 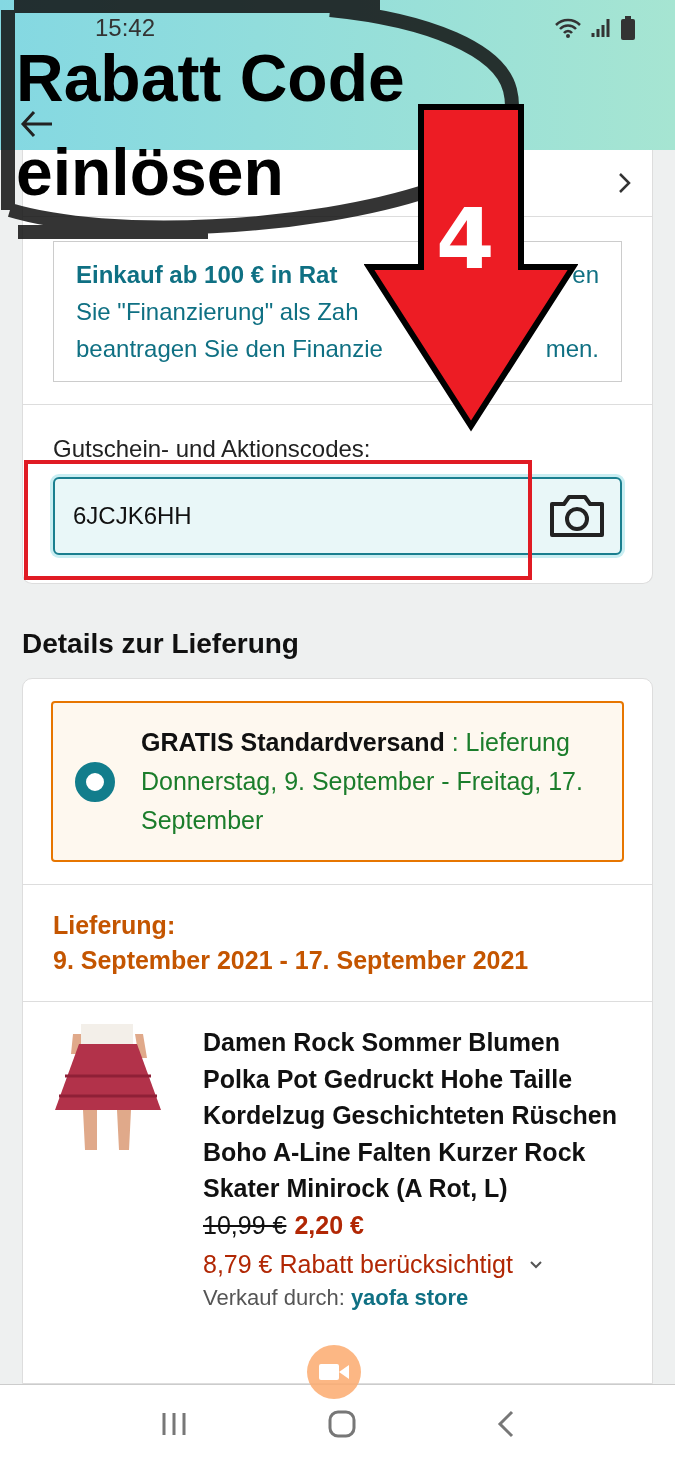 I want to click on coupon-field: 6JCJK6HH, so click(x=337, y=516).